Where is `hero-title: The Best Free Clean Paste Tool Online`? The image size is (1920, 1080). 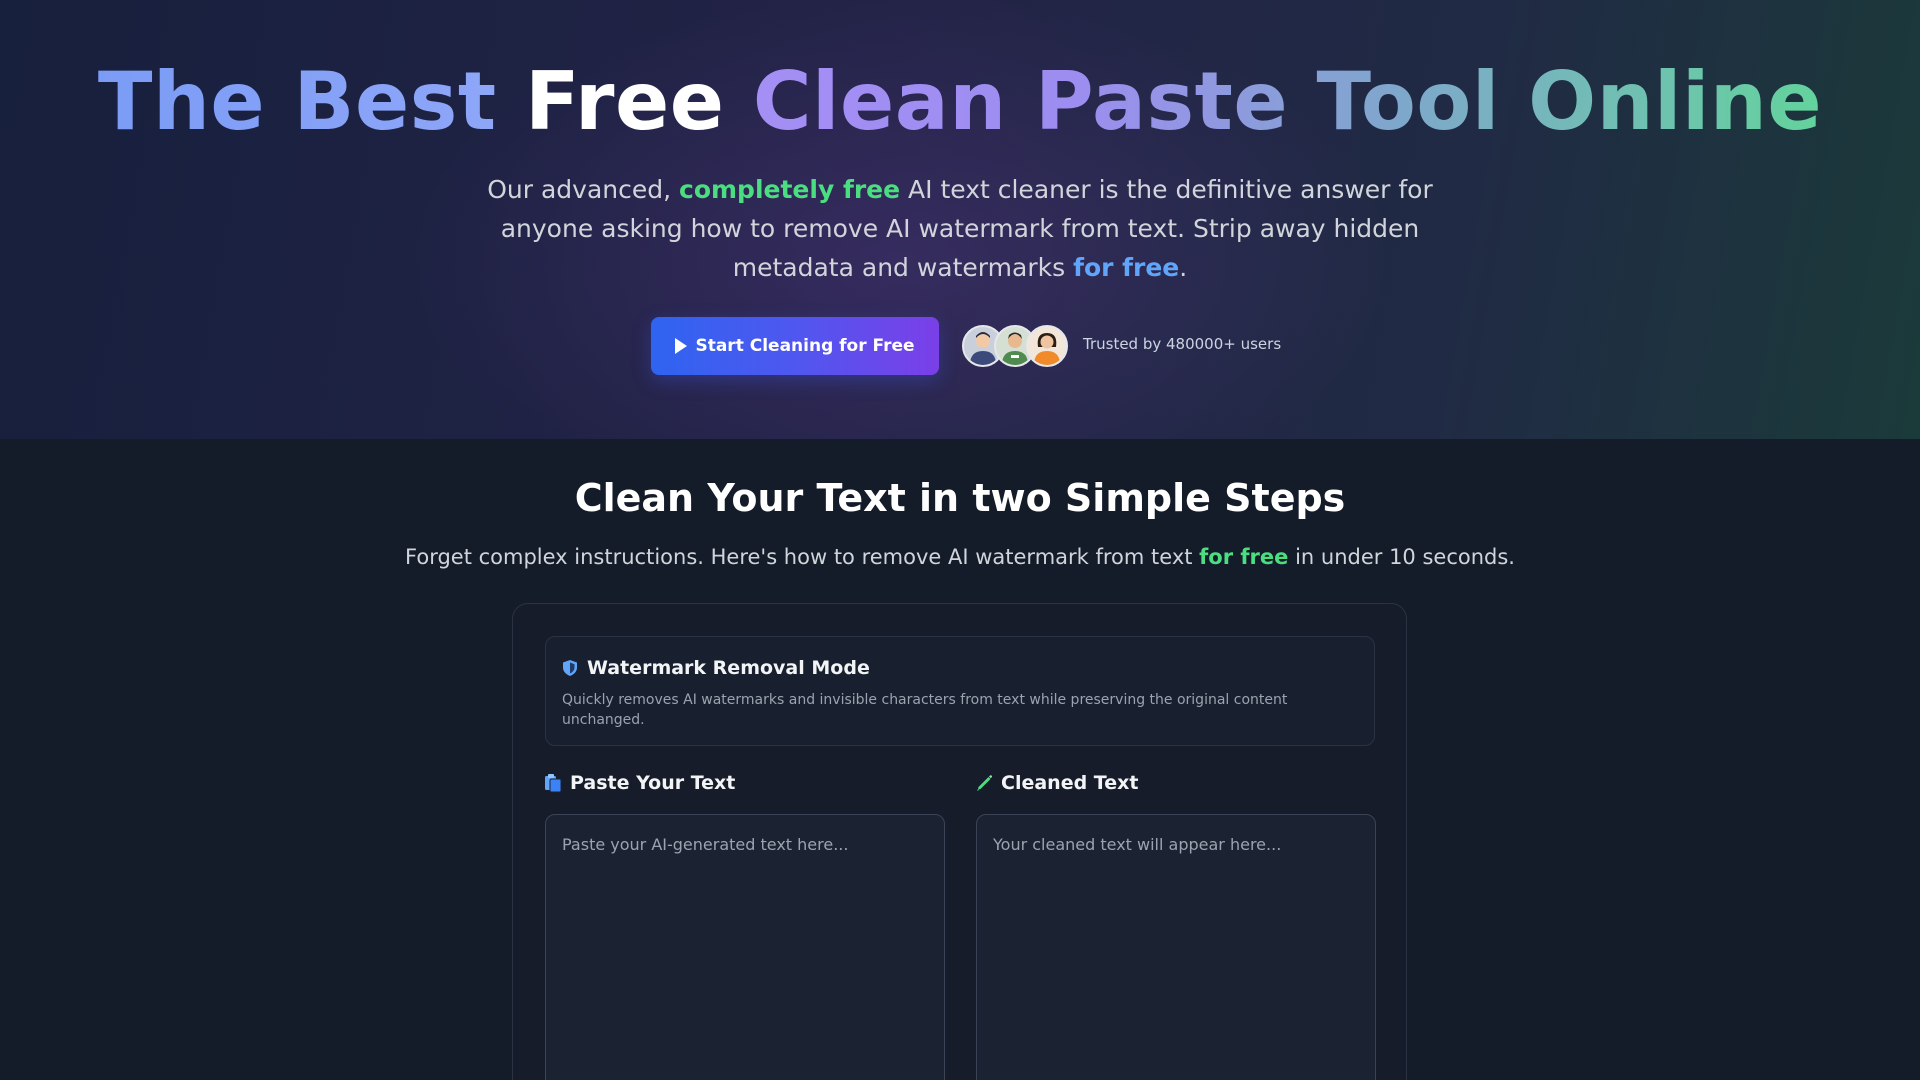 hero-title: The Best Free Clean Paste Tool Online is located at coordinates (960, 102).